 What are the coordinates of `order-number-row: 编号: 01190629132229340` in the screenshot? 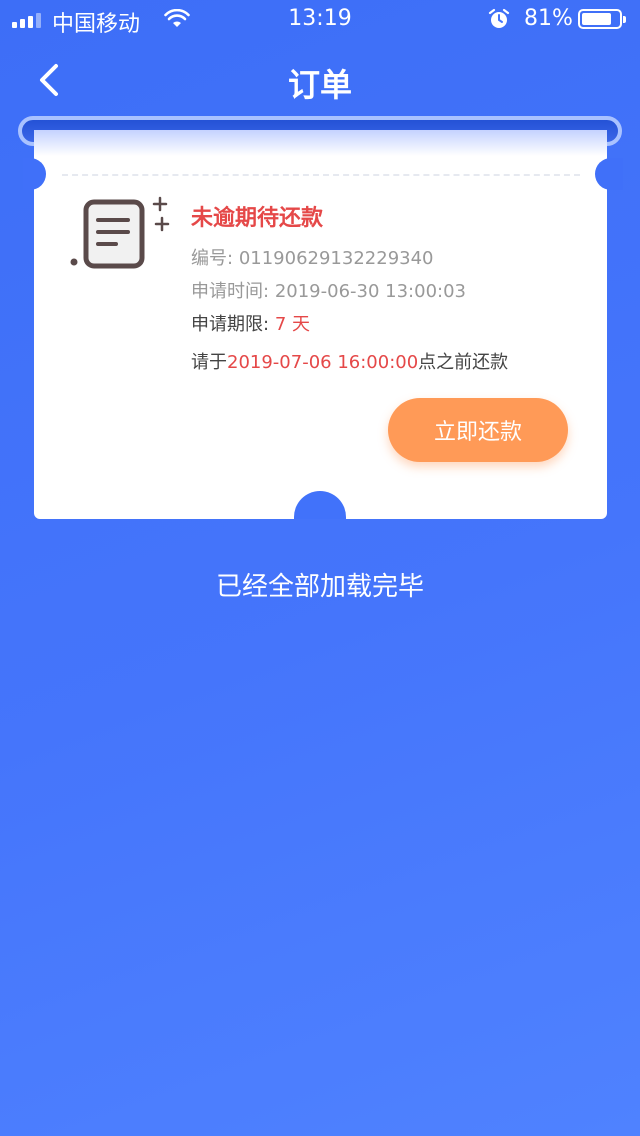 It's located at (312, 257).